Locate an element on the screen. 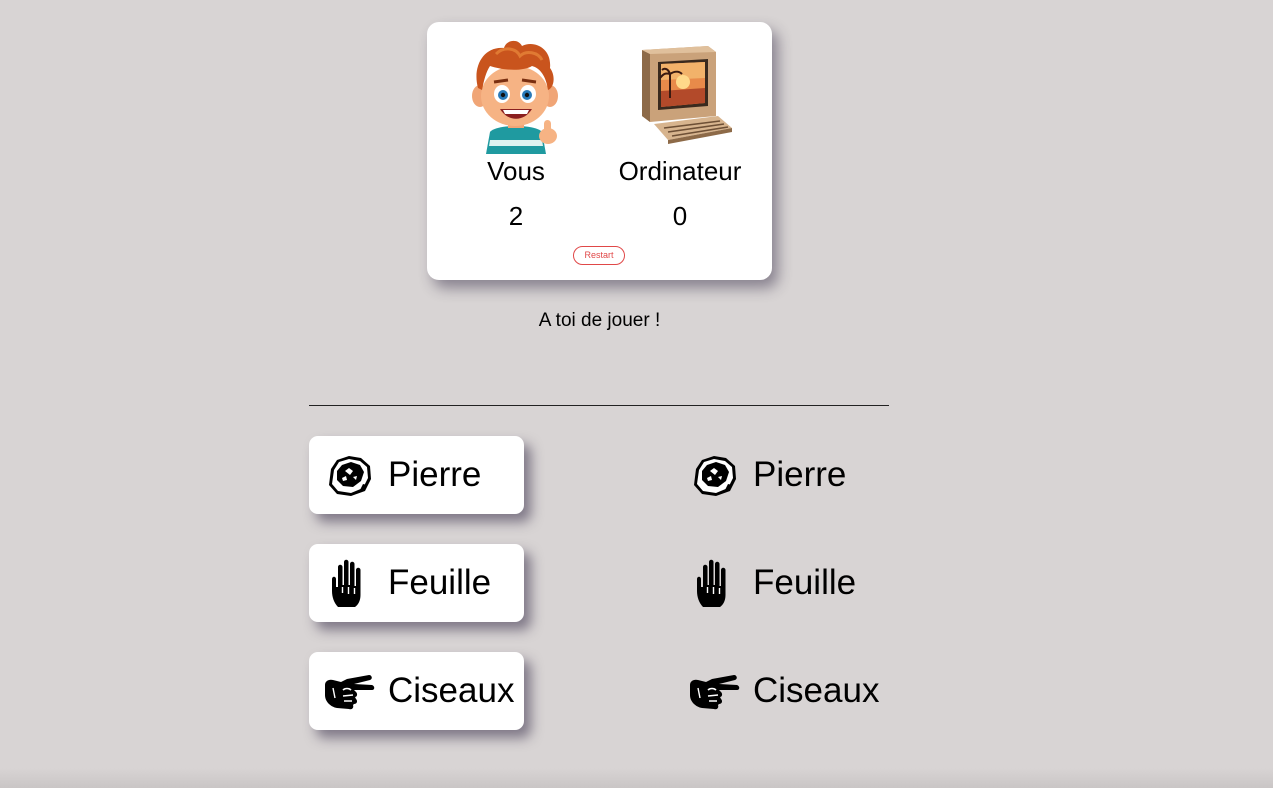 This screenshot has width=1273, height=788. bottom-scroll-shadow is located at coordinates (636, 778).